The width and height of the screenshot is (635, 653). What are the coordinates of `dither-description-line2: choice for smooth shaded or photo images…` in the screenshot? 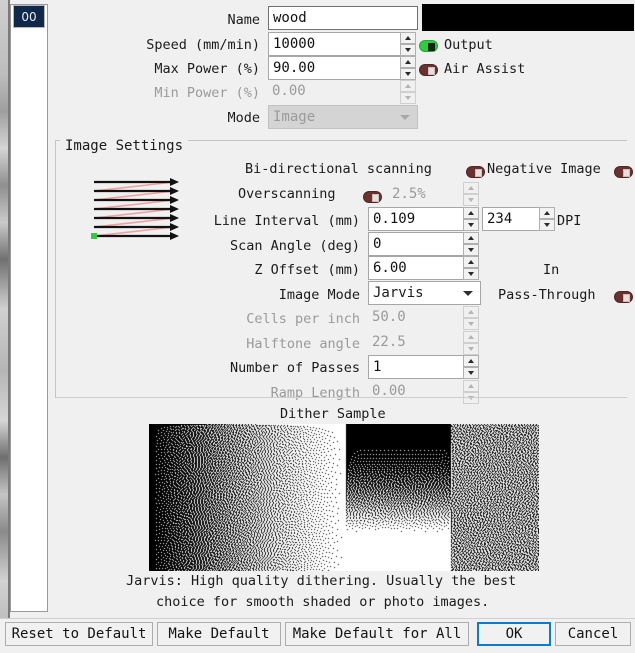 It's located at (323, 602).